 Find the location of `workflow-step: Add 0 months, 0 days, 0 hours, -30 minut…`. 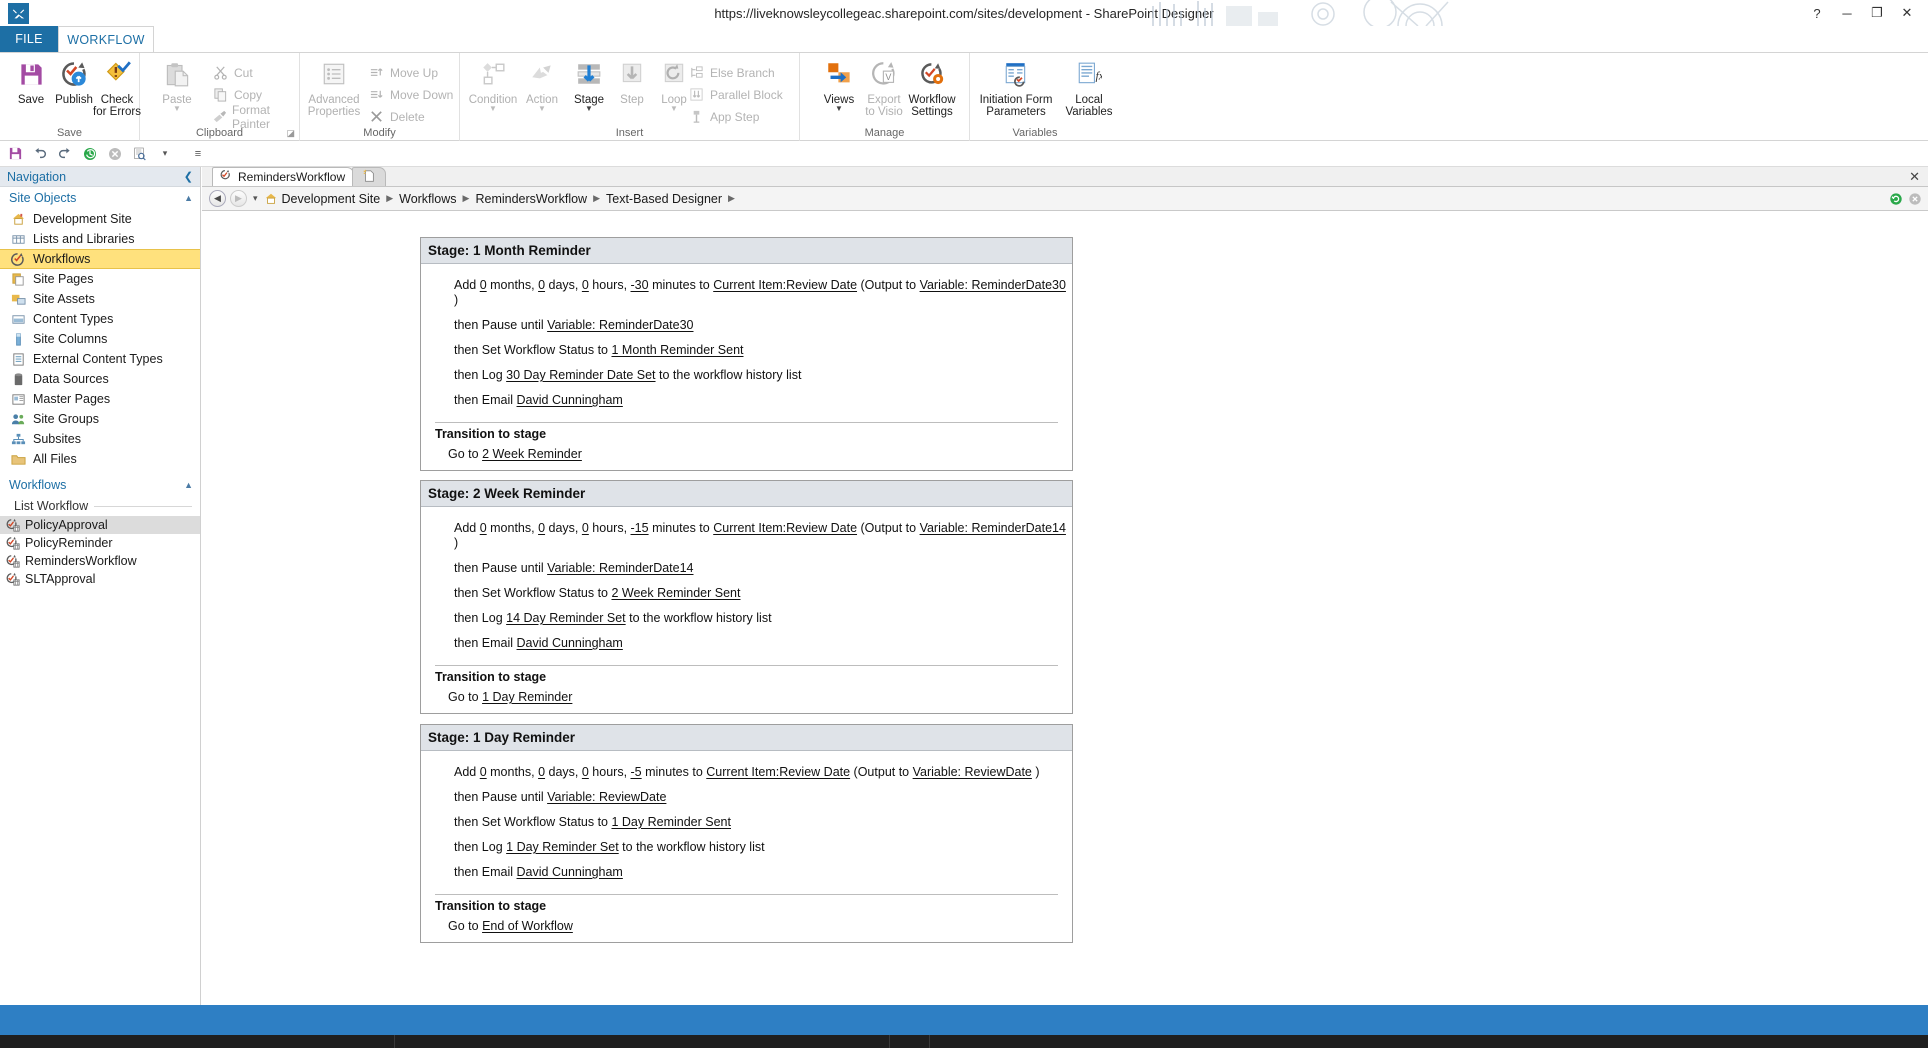

workflow-step: Add 0 months, 0 days, 0 hours, -30 minut… is located at coordinates (746, 293).